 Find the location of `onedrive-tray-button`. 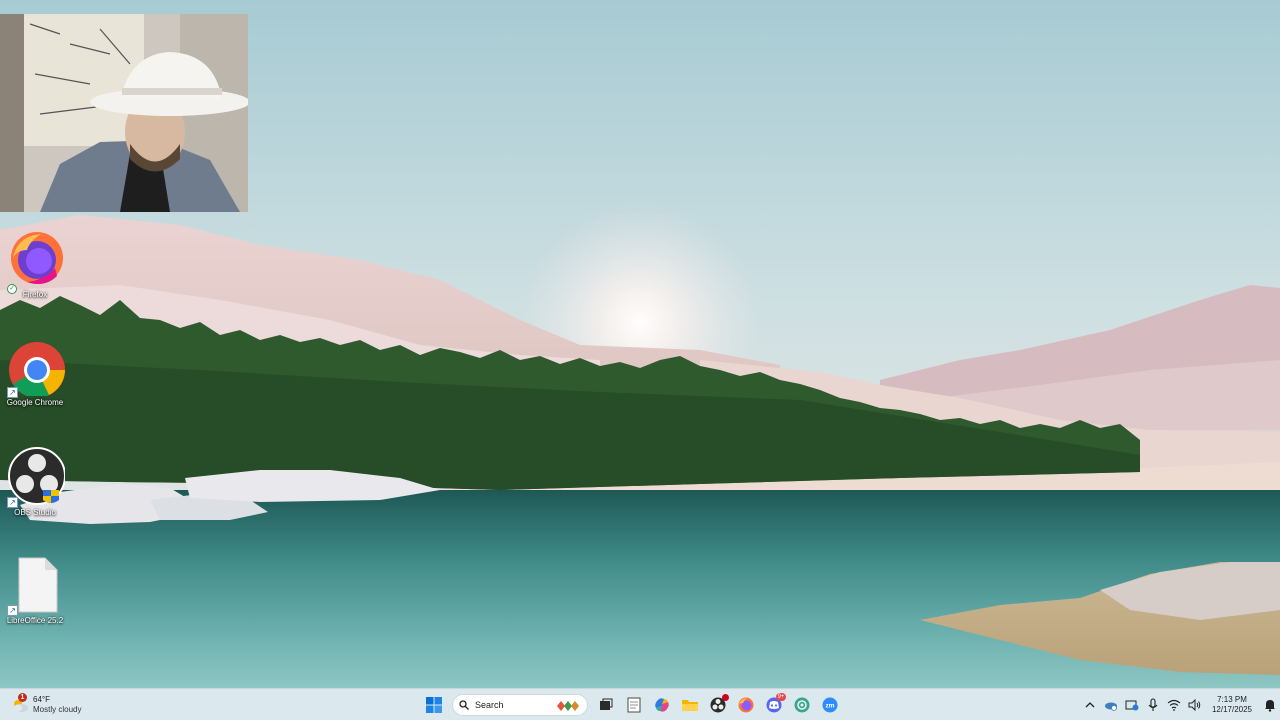

onedrive-tray-button is located at coordinates (1110, 705).